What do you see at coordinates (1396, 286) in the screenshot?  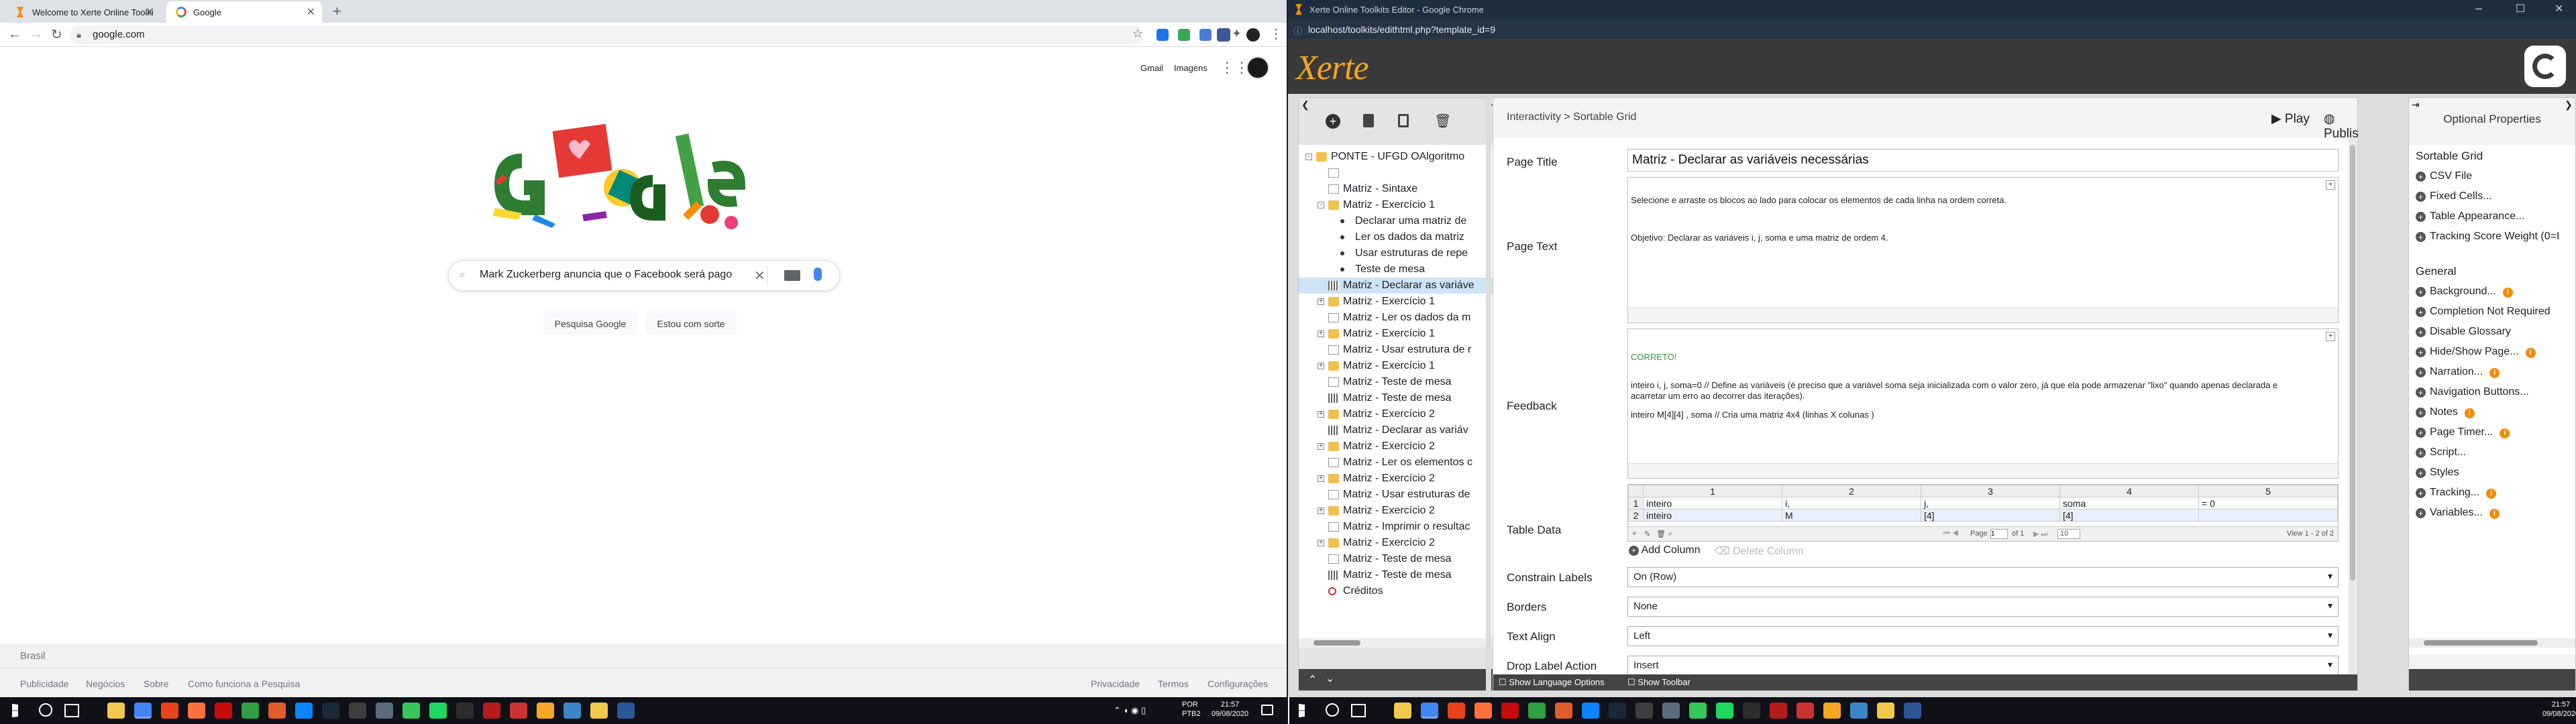 I see `tree-item: Matriz - Declarar as variáve` at bounding box center [1396, 286].